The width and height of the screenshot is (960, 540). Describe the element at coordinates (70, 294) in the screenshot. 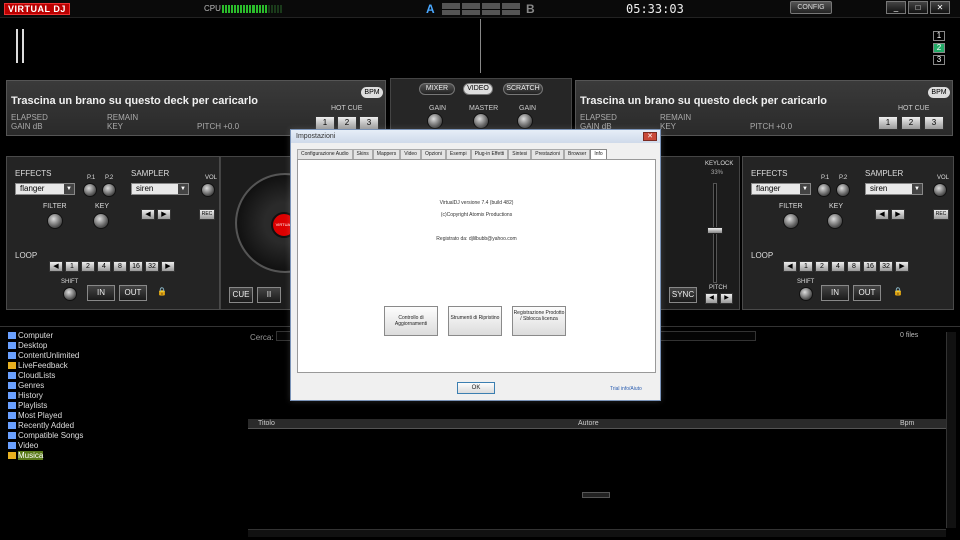

I see `left-shift-knob` at that location.